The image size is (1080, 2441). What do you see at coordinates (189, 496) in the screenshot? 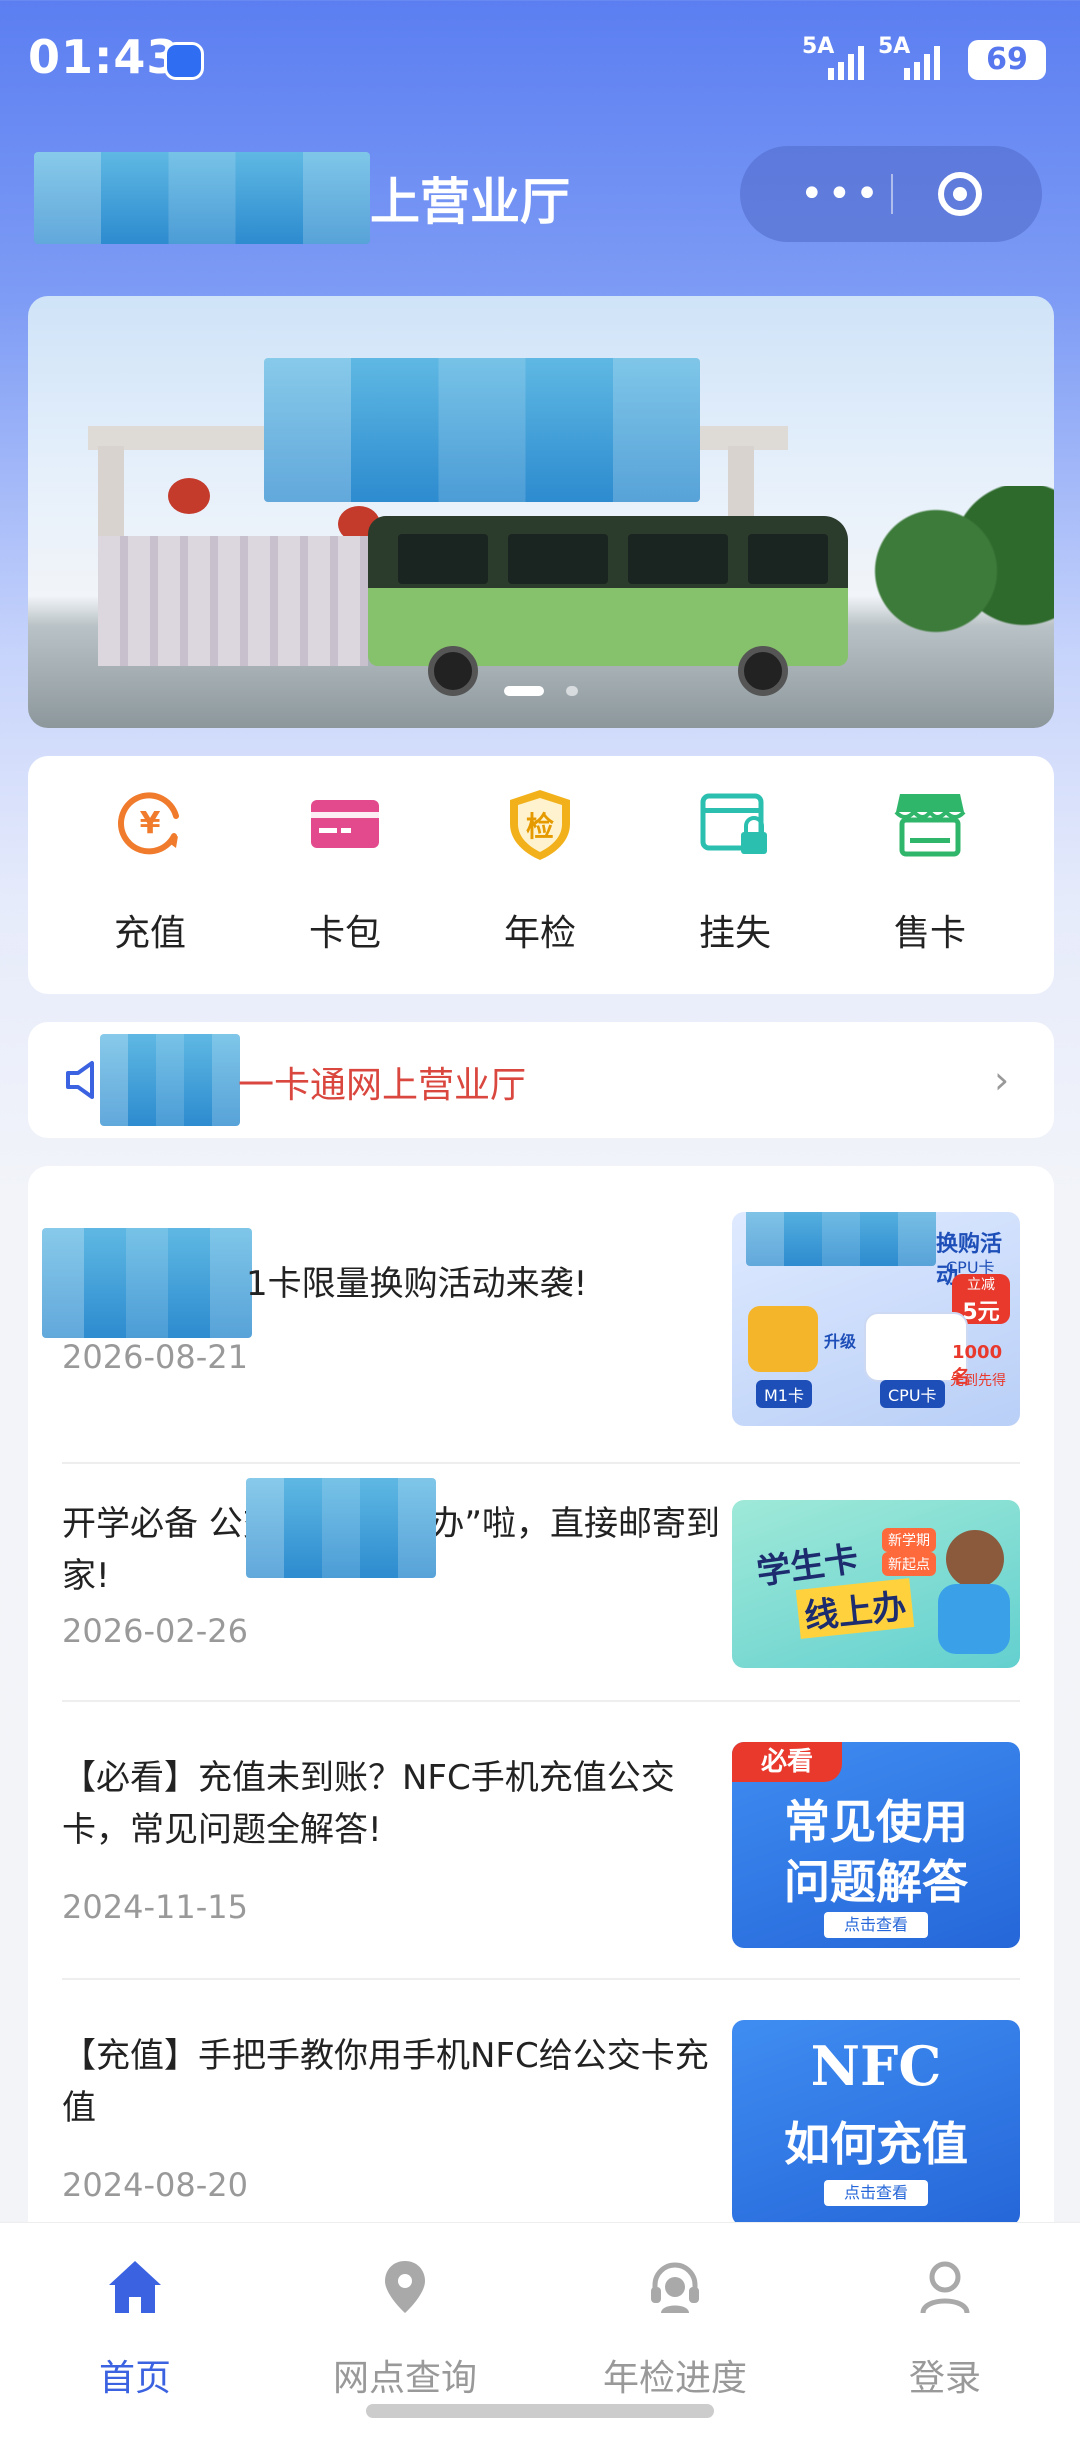
I see `lantern` at bounding box center [189, 496].